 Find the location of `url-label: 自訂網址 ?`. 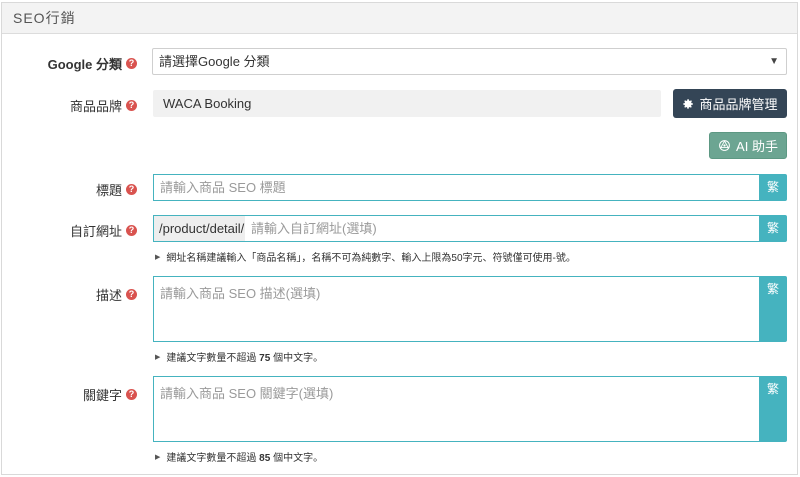

url-label: 自訂網址 ? is located at coordinates (103, 230).